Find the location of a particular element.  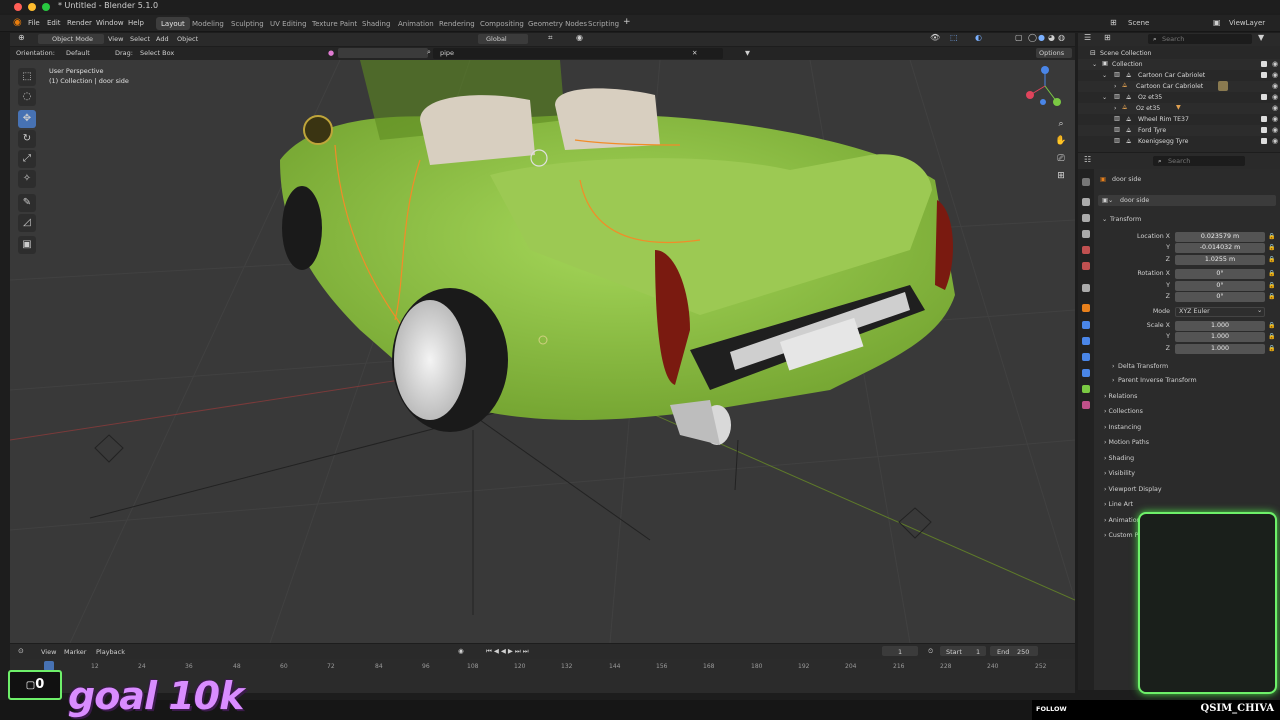

scale-y-field: 1.000 is located at coordinates (1220, 337).